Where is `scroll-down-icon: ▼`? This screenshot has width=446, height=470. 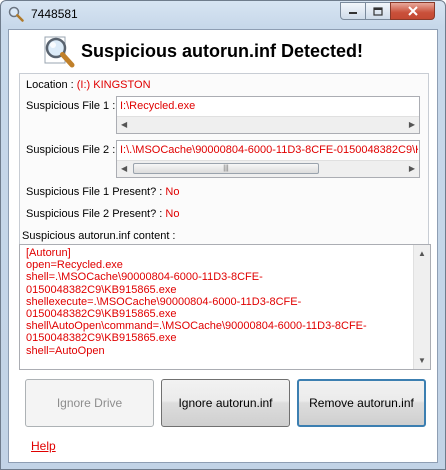
scroll-down-icon: ▼ is located at coordinates (422, 360).